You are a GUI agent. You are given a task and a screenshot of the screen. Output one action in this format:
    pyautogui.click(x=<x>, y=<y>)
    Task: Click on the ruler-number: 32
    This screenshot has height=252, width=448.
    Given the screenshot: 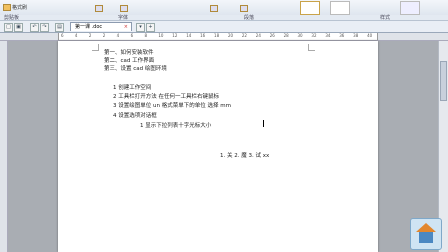 What is the action you would take?
    pyautogui.click(x=314, y=35)
    